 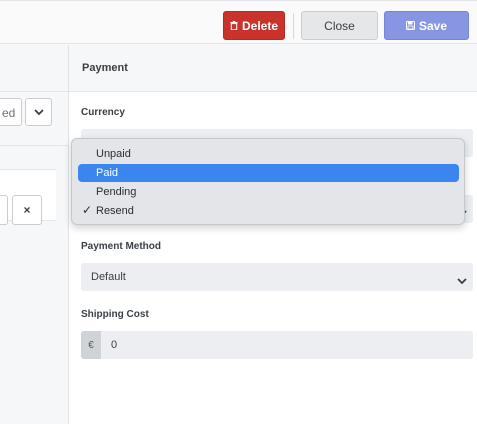 I want to click on remove-item-button: ×, so click(x=27, y=210).